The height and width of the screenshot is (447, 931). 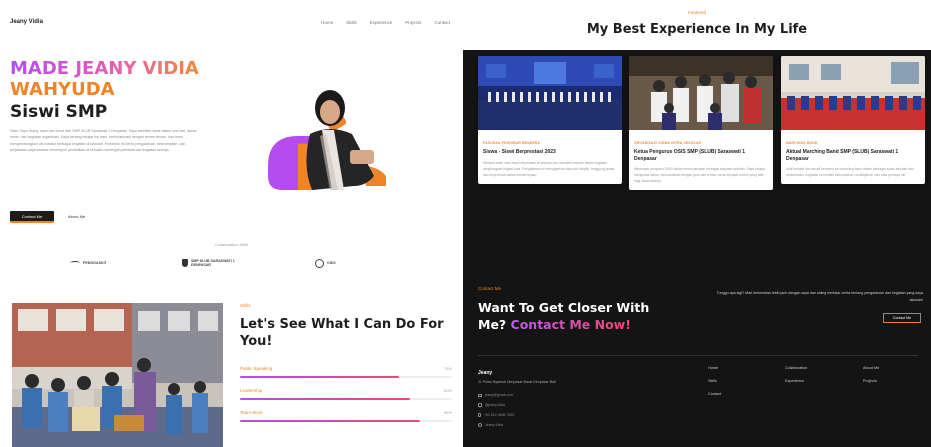 I want to click on user-icon, so click(x=480, y=425).